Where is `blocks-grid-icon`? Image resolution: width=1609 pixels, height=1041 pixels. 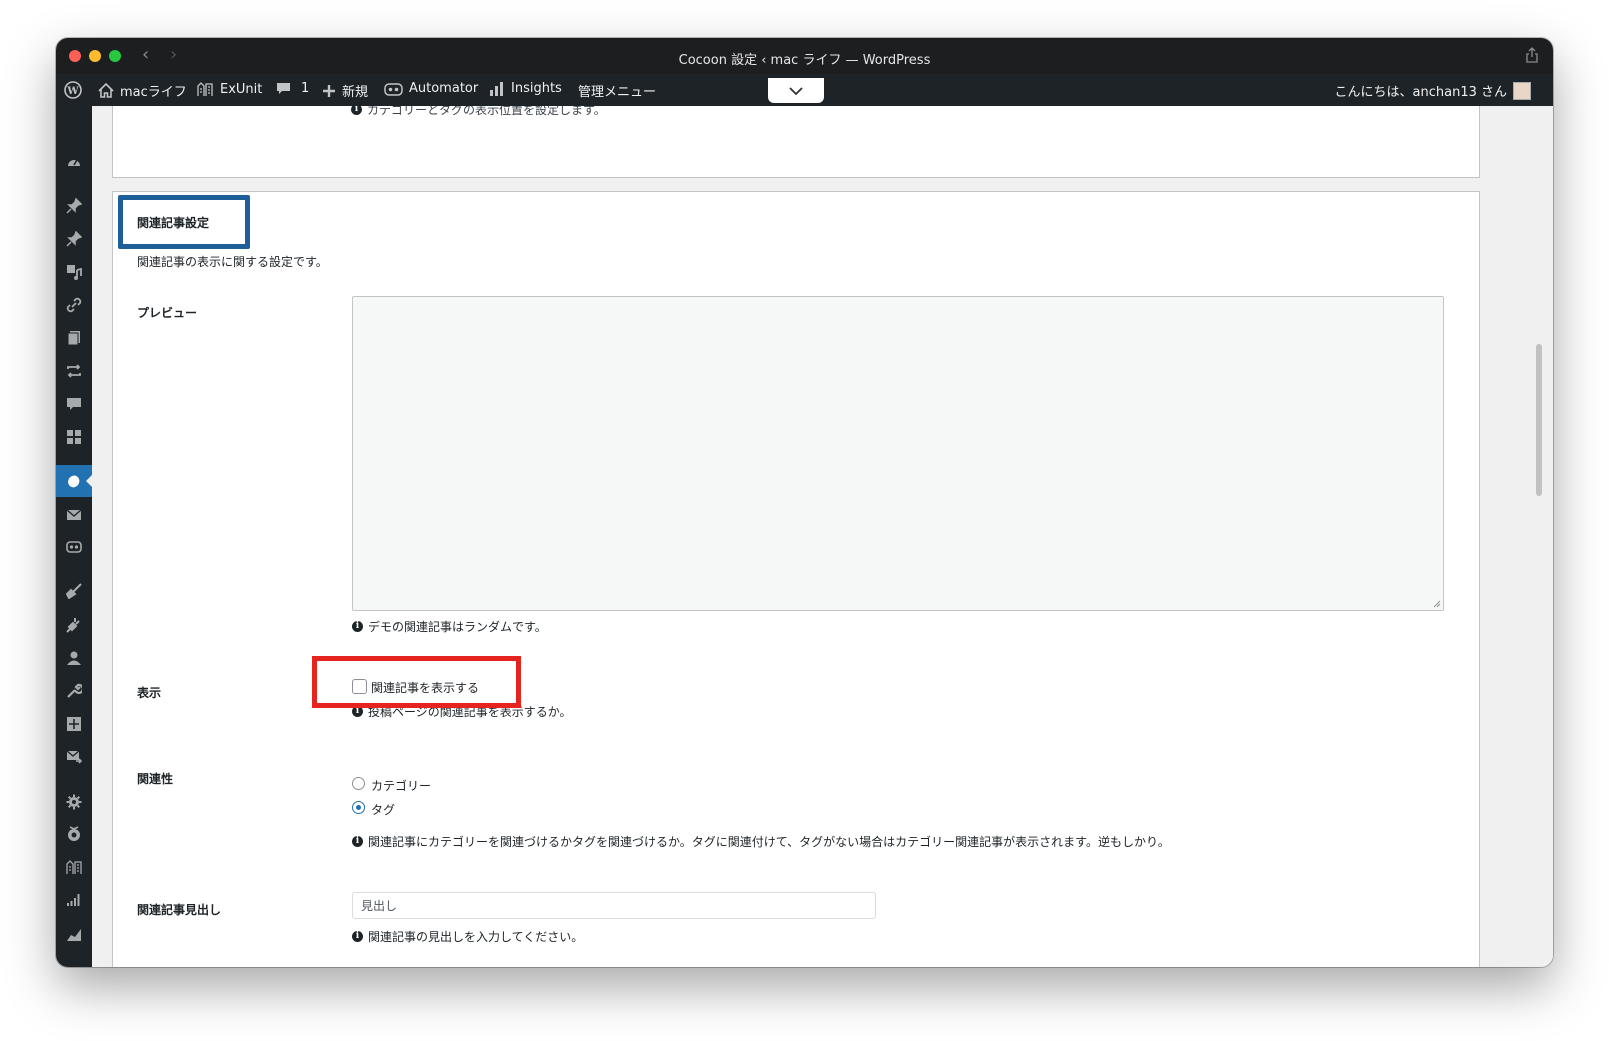
blocks-grid-icon is located at coordinates (74, 437).